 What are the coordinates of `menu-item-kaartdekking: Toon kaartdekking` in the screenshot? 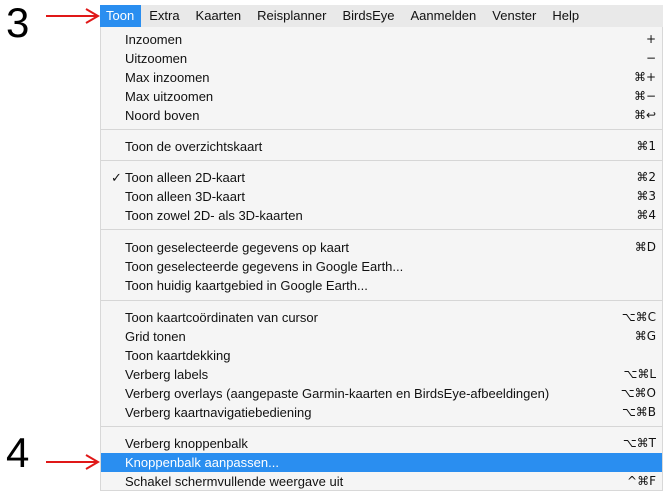 It's located at (381, 355).